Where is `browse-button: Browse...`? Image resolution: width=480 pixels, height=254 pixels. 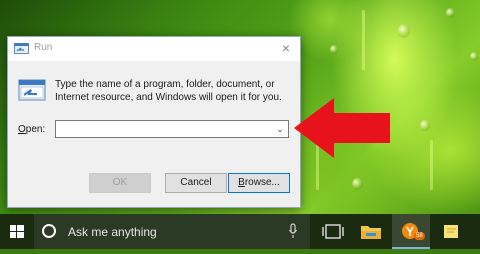
browse-button: Browse... is located at coordinates (259, 183).